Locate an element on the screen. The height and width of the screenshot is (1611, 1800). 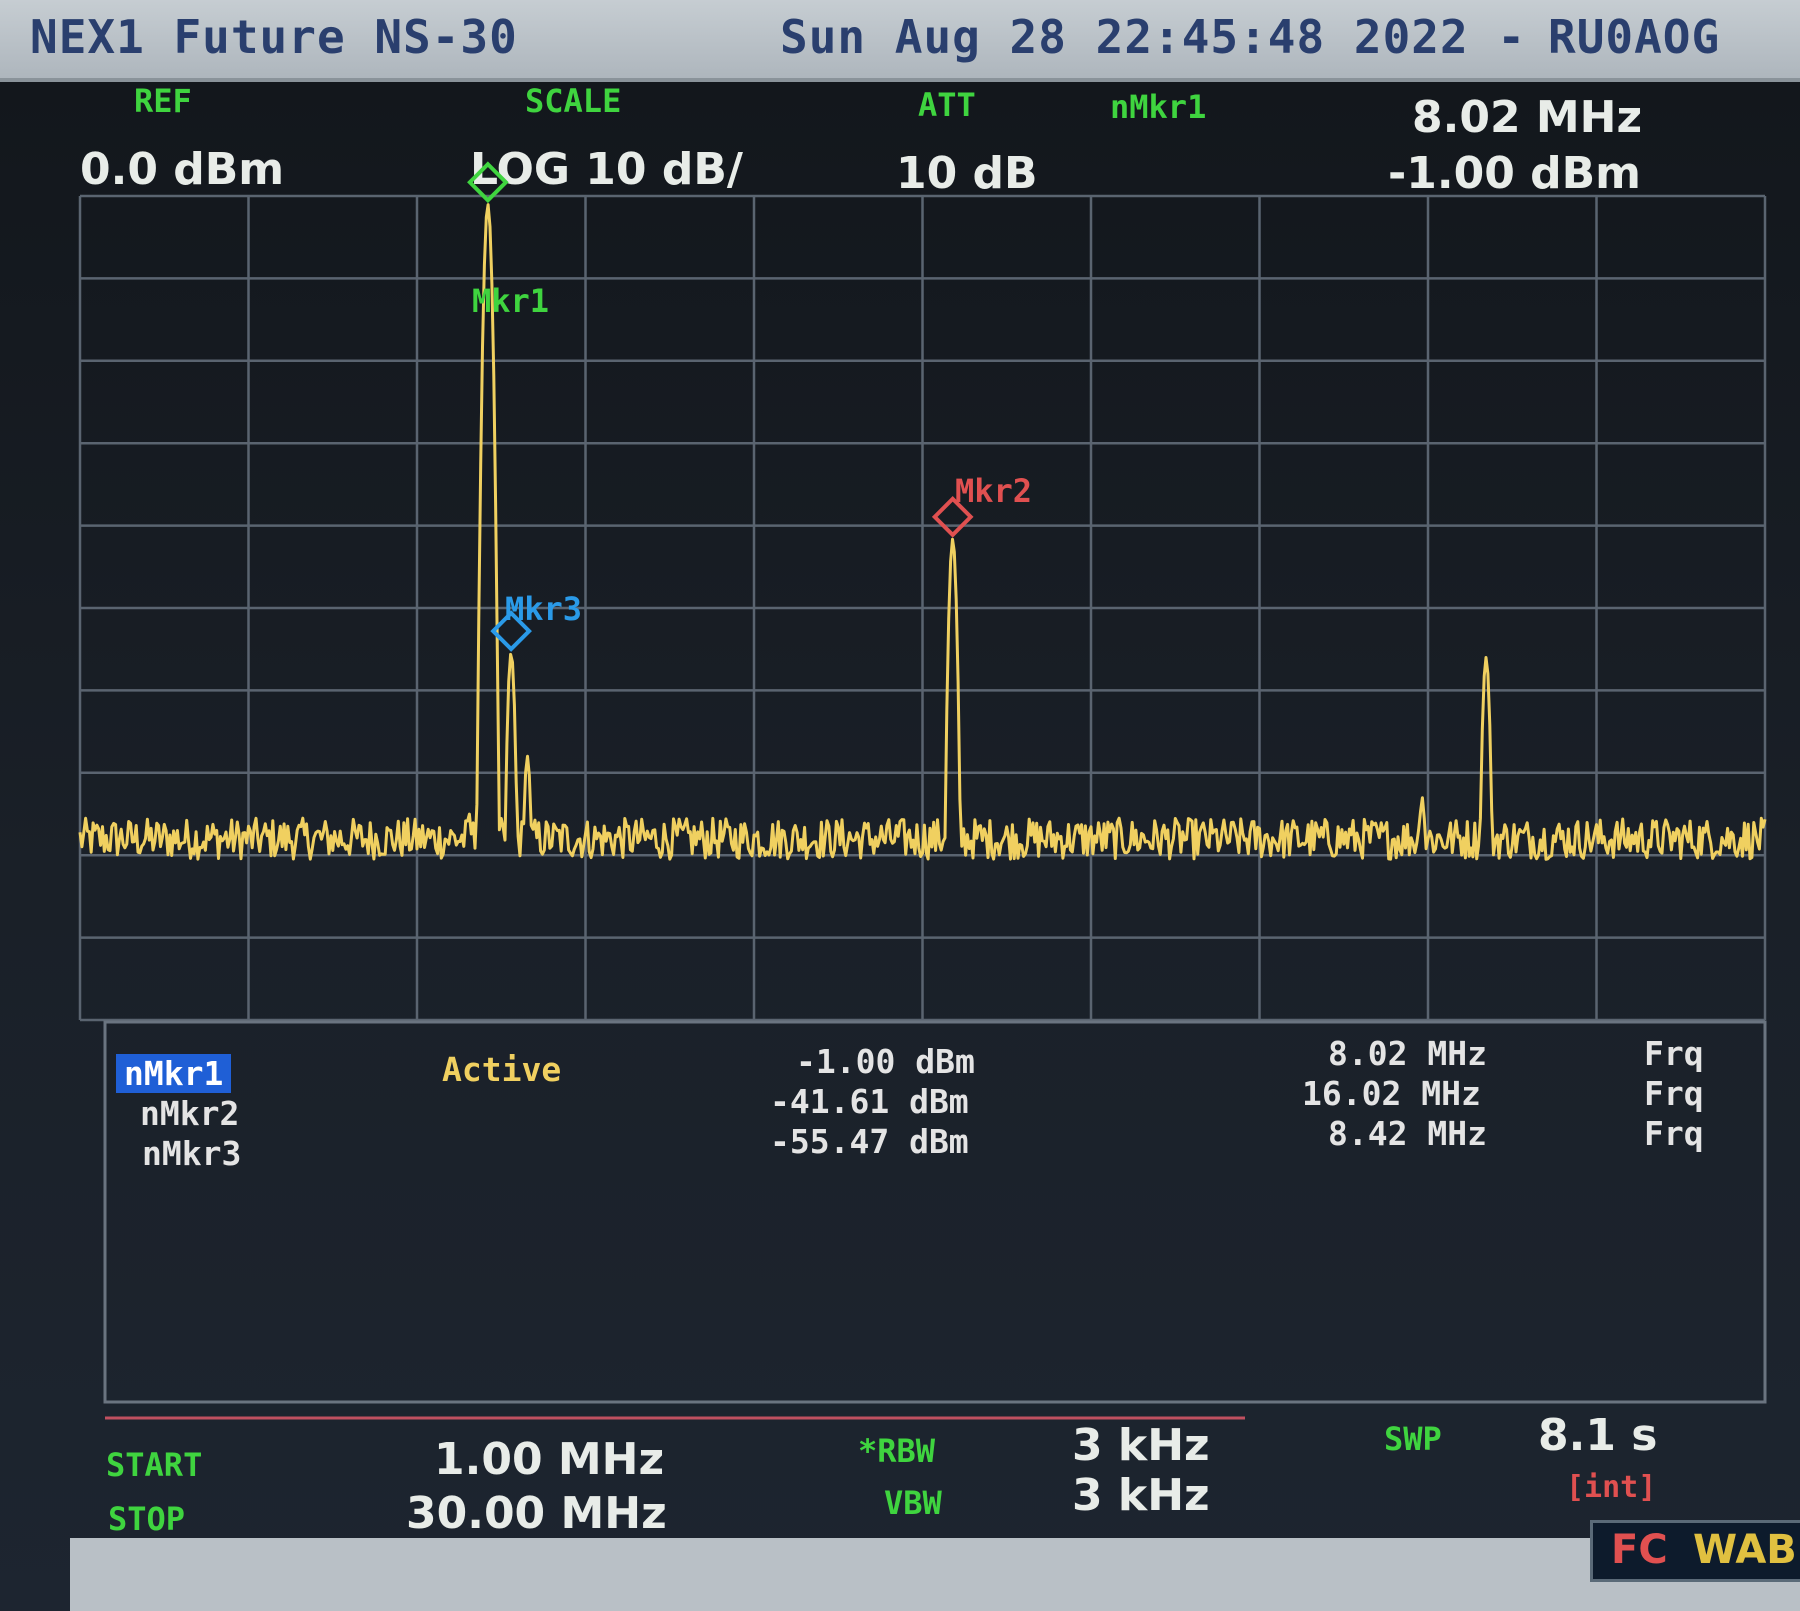
start-value: 1.00 MHz is located at coordinates (549, 1459).